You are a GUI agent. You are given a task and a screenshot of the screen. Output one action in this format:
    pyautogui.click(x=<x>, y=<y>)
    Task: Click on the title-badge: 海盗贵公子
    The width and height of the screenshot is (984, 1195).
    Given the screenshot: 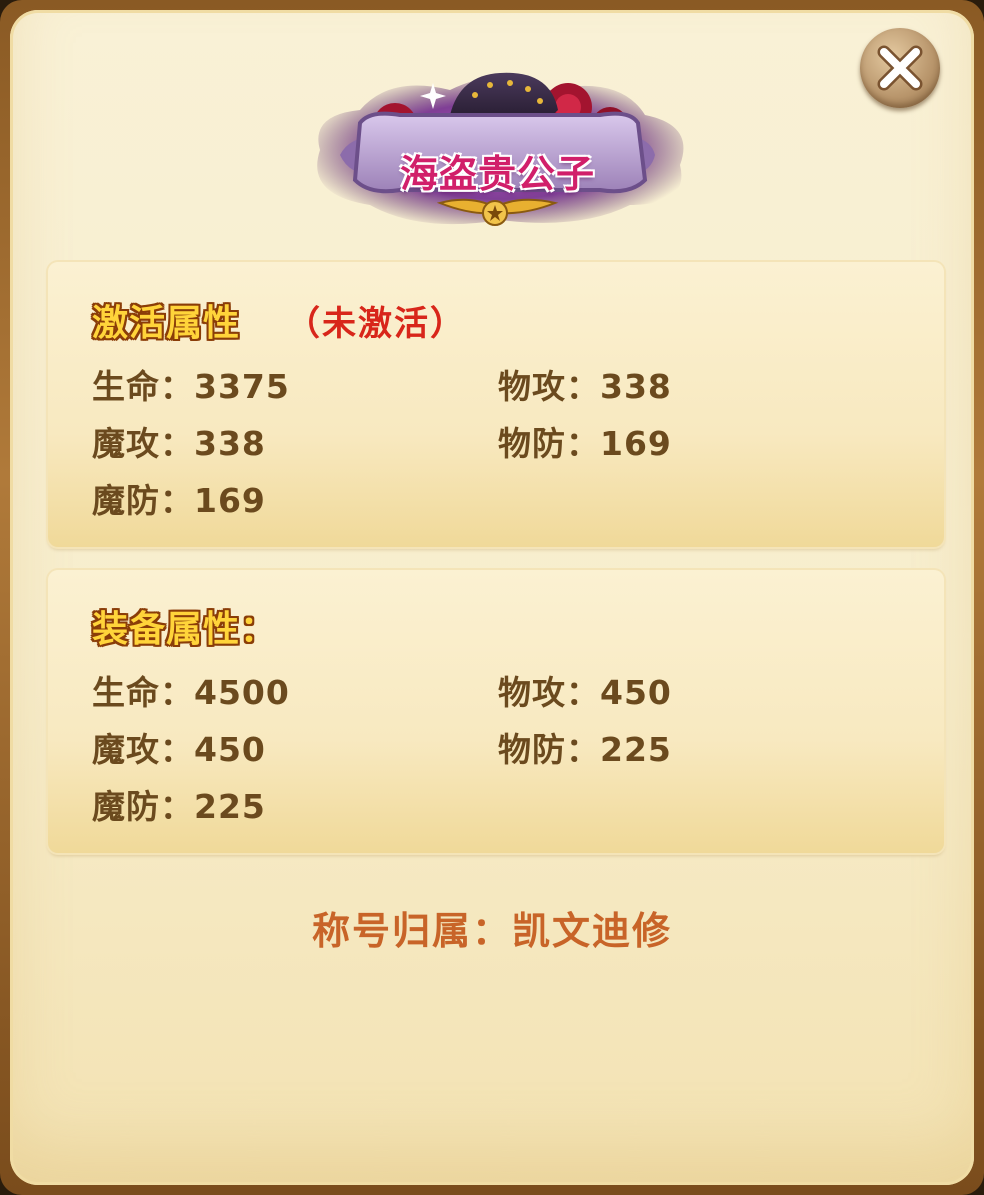 What is the action you would take?
    pyautogui.click(x=497, y=145)
    